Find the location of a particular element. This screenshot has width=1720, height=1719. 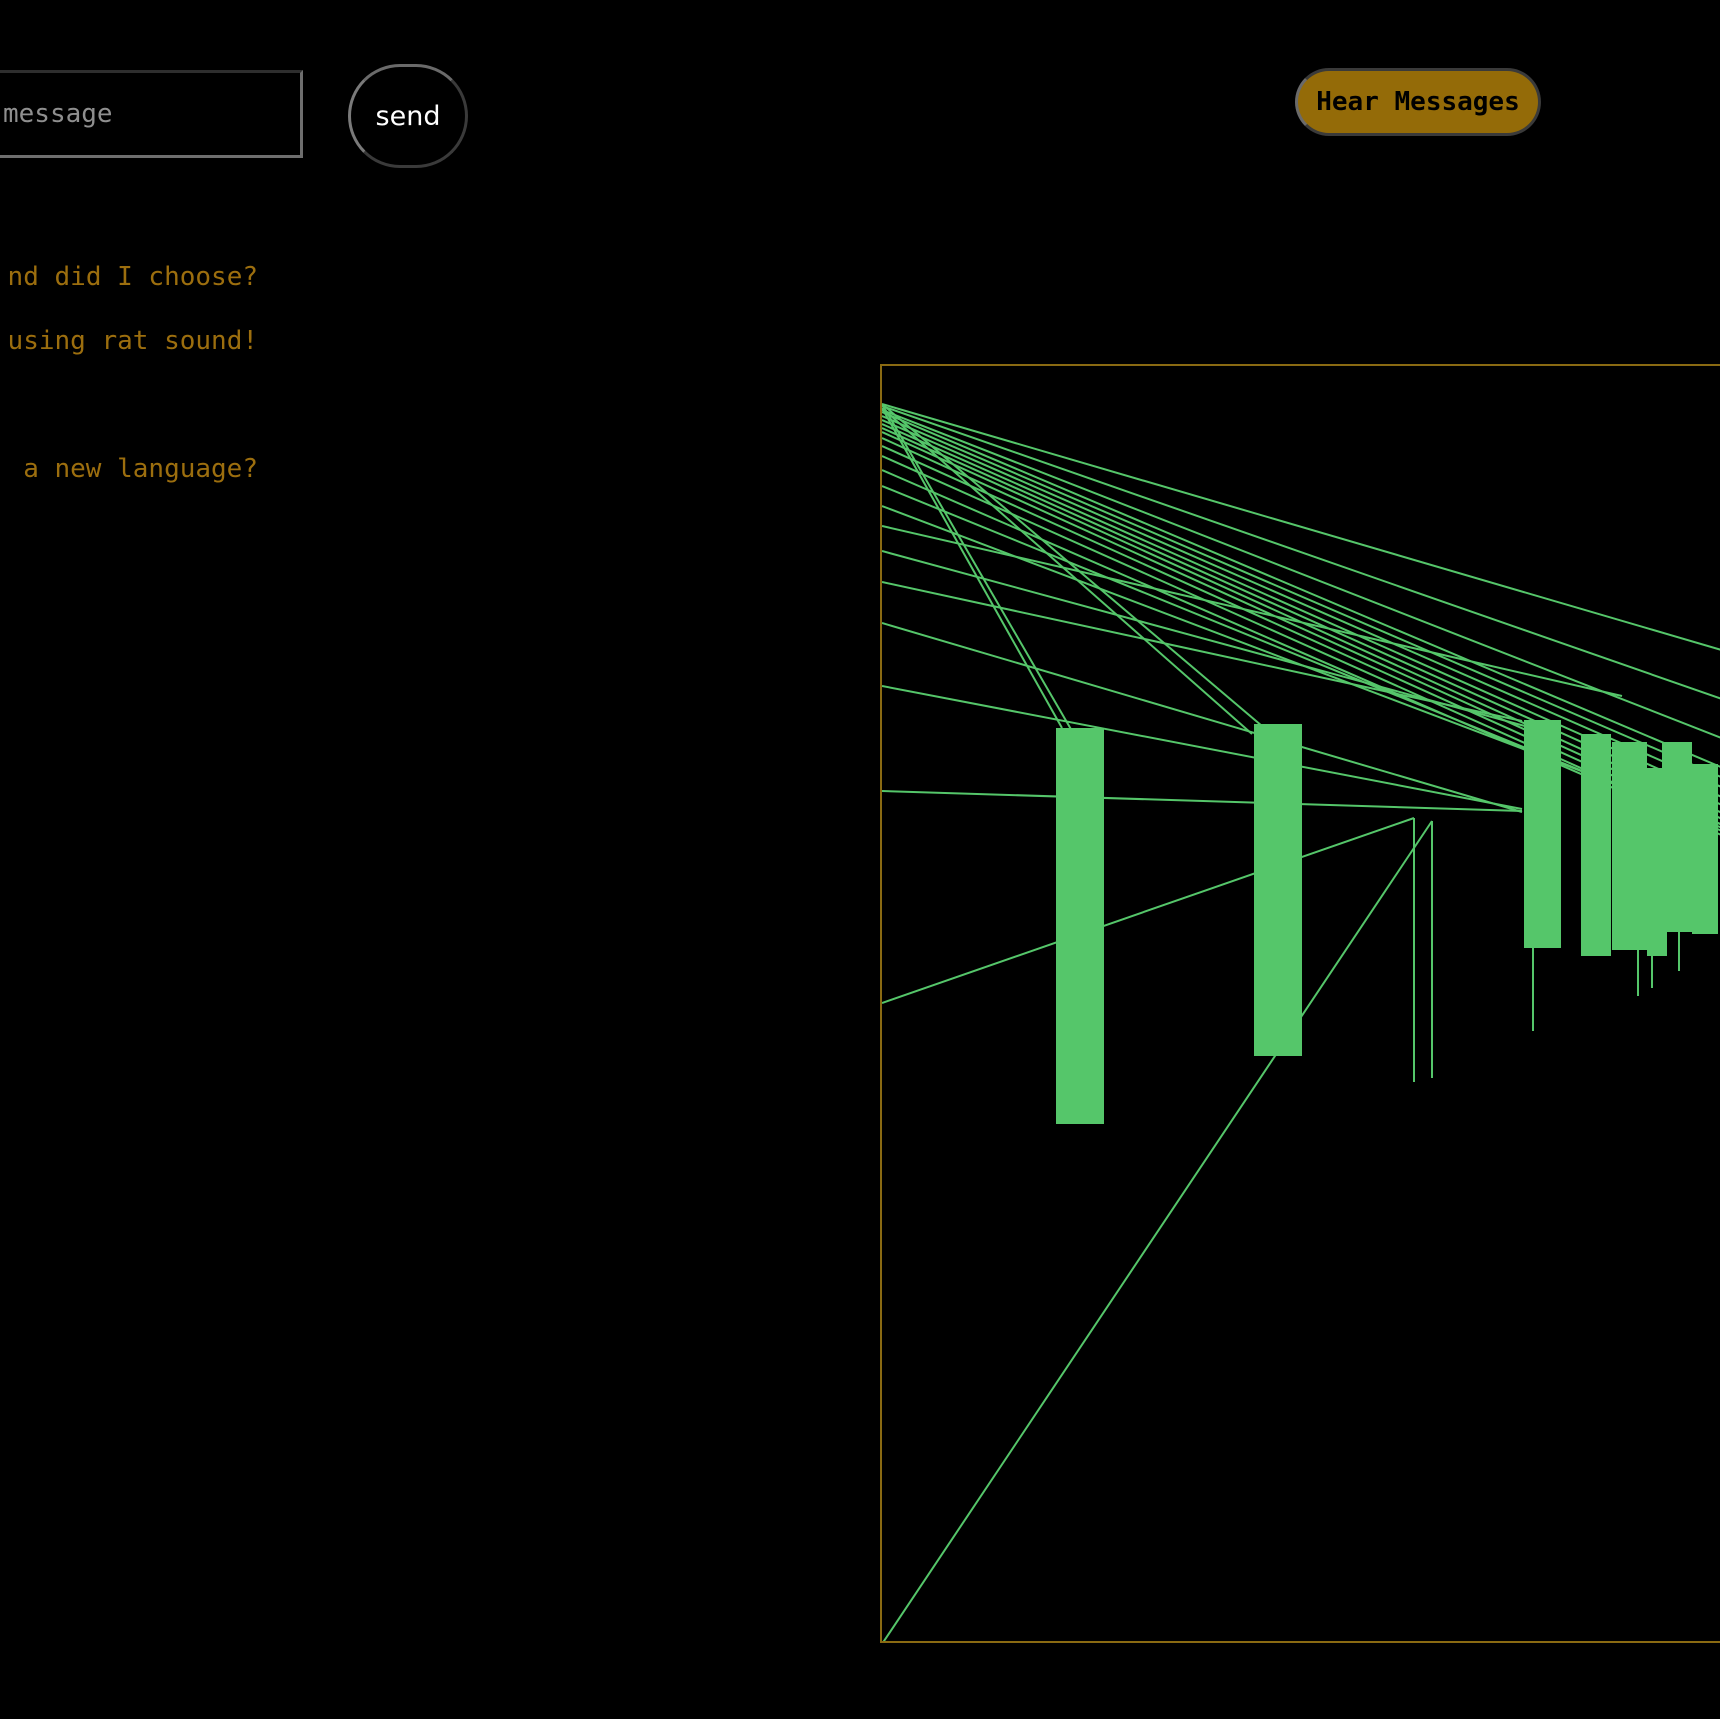

message-input is located at coordinates (151, 114).